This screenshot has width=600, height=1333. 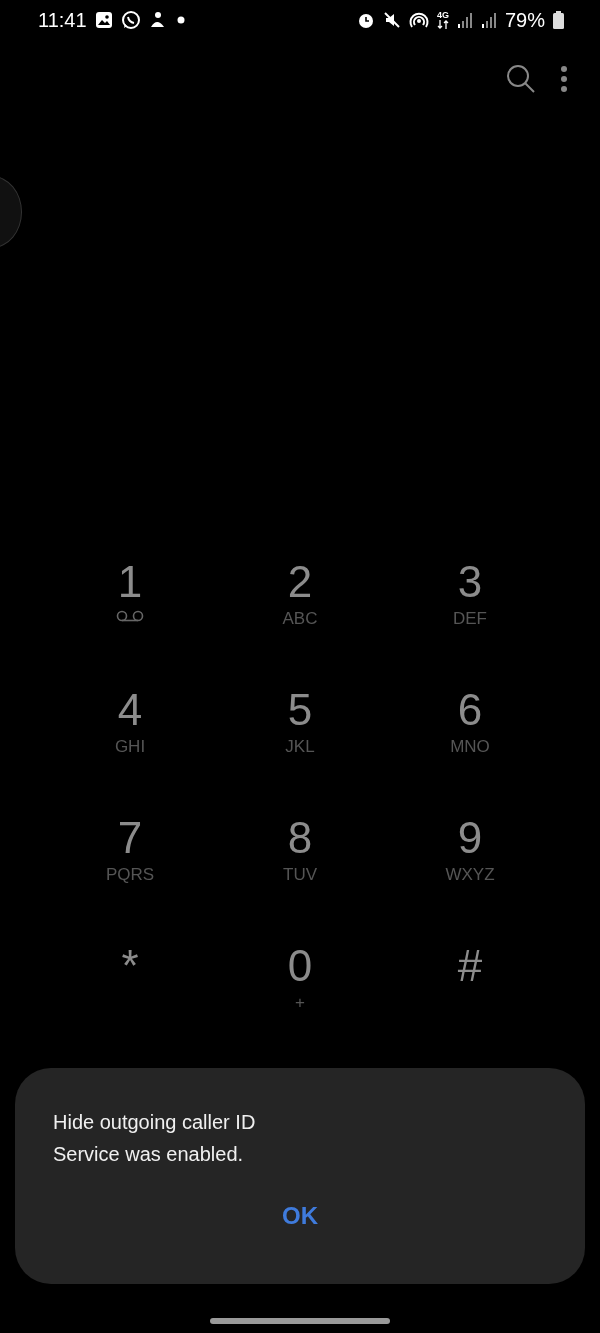 What do you see at coordinates (470, 624) in the screenshot?
I see `dial-key: 3 DEF` at bounding box center [470, 624].